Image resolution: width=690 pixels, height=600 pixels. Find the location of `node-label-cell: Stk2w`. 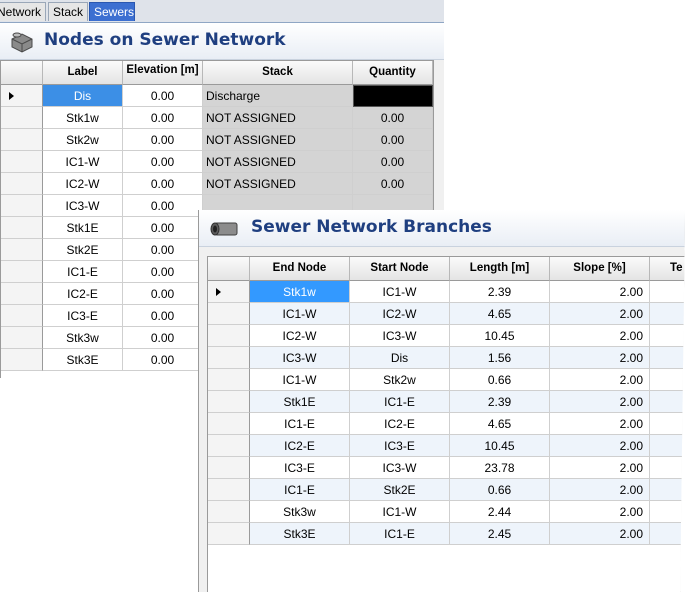

node-label-cell: Stk2w is located at coordinates (83, 140).